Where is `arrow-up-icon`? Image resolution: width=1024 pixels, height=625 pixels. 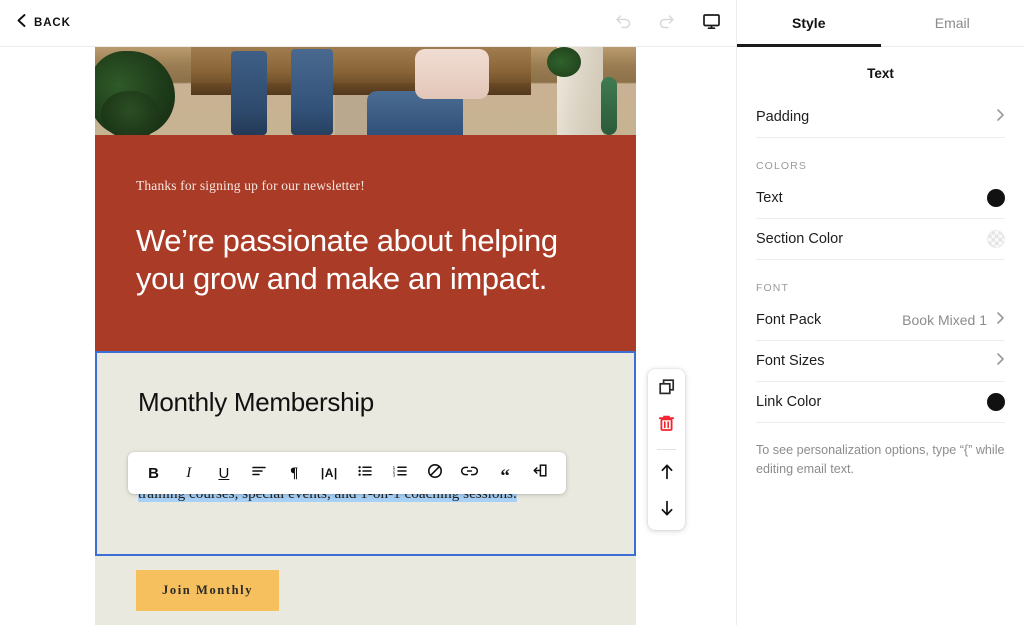 arrow-up-icon is located at coordinates (667, 474).